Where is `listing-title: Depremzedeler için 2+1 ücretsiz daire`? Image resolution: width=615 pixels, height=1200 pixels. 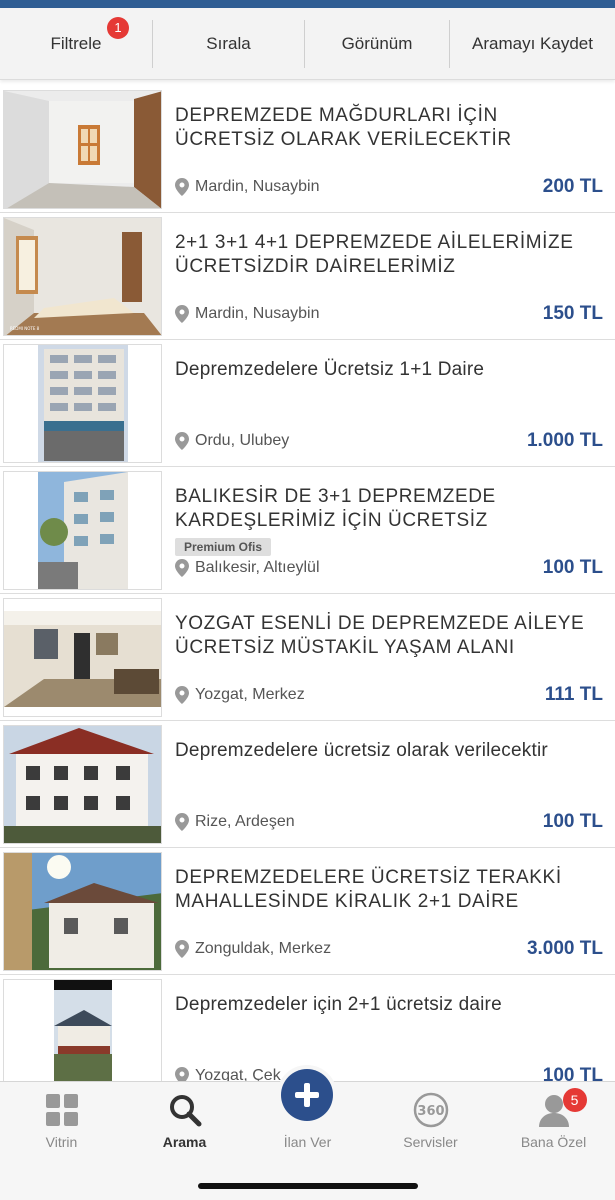 listing-title: Depremzedeler için 2+1 ücretsiz daire is located at coordinates (338, 1004).